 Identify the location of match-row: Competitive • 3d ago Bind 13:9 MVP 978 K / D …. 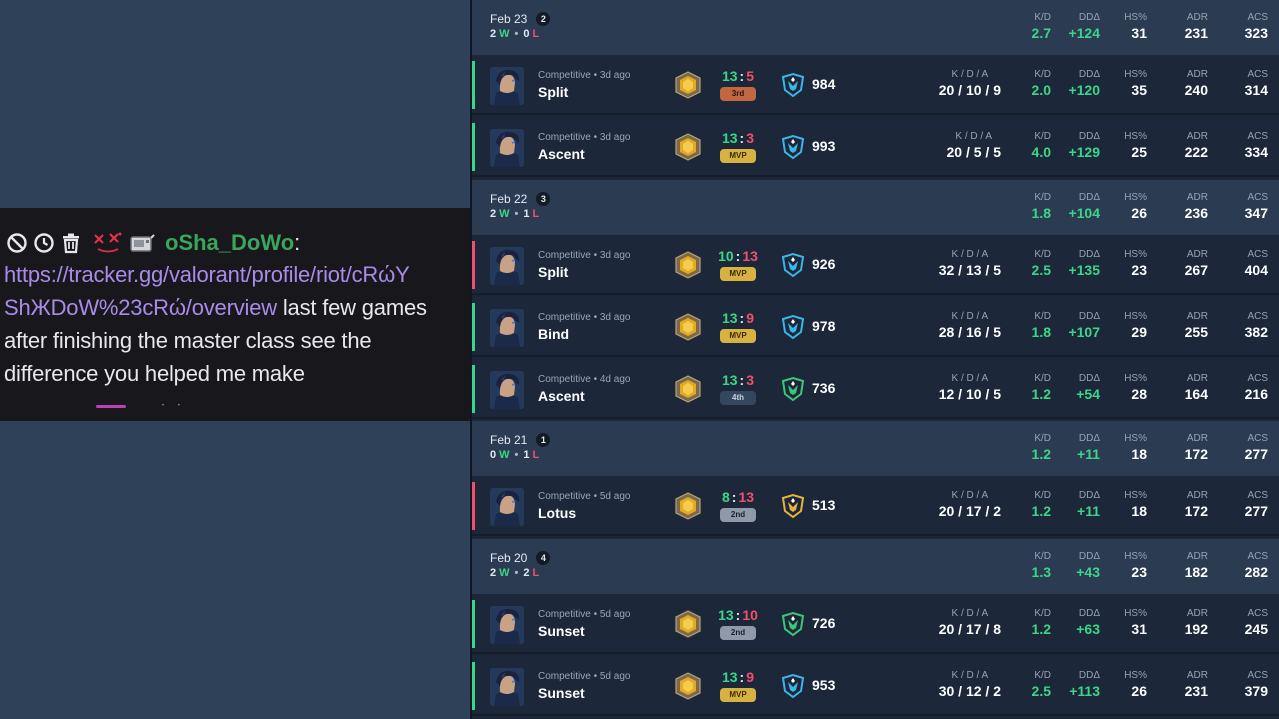
(875, 327).